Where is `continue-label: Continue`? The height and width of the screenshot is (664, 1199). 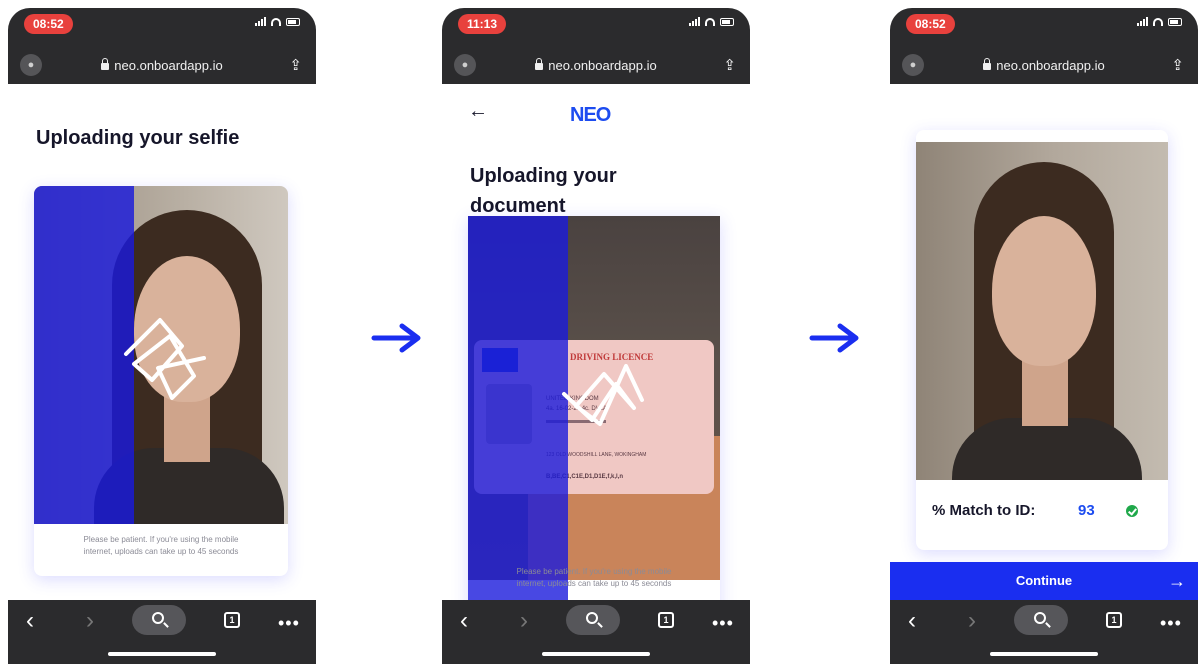
continue-label: Continue is located at coordinates (1044, 580).